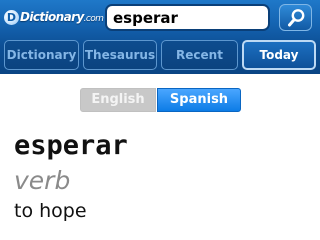 This screenshot has width=320, height=240. What do you see at coordinates (199, 100) in the screenshot?
I see `language-spanish-button: Spanish` at bounding box center [199, 100].